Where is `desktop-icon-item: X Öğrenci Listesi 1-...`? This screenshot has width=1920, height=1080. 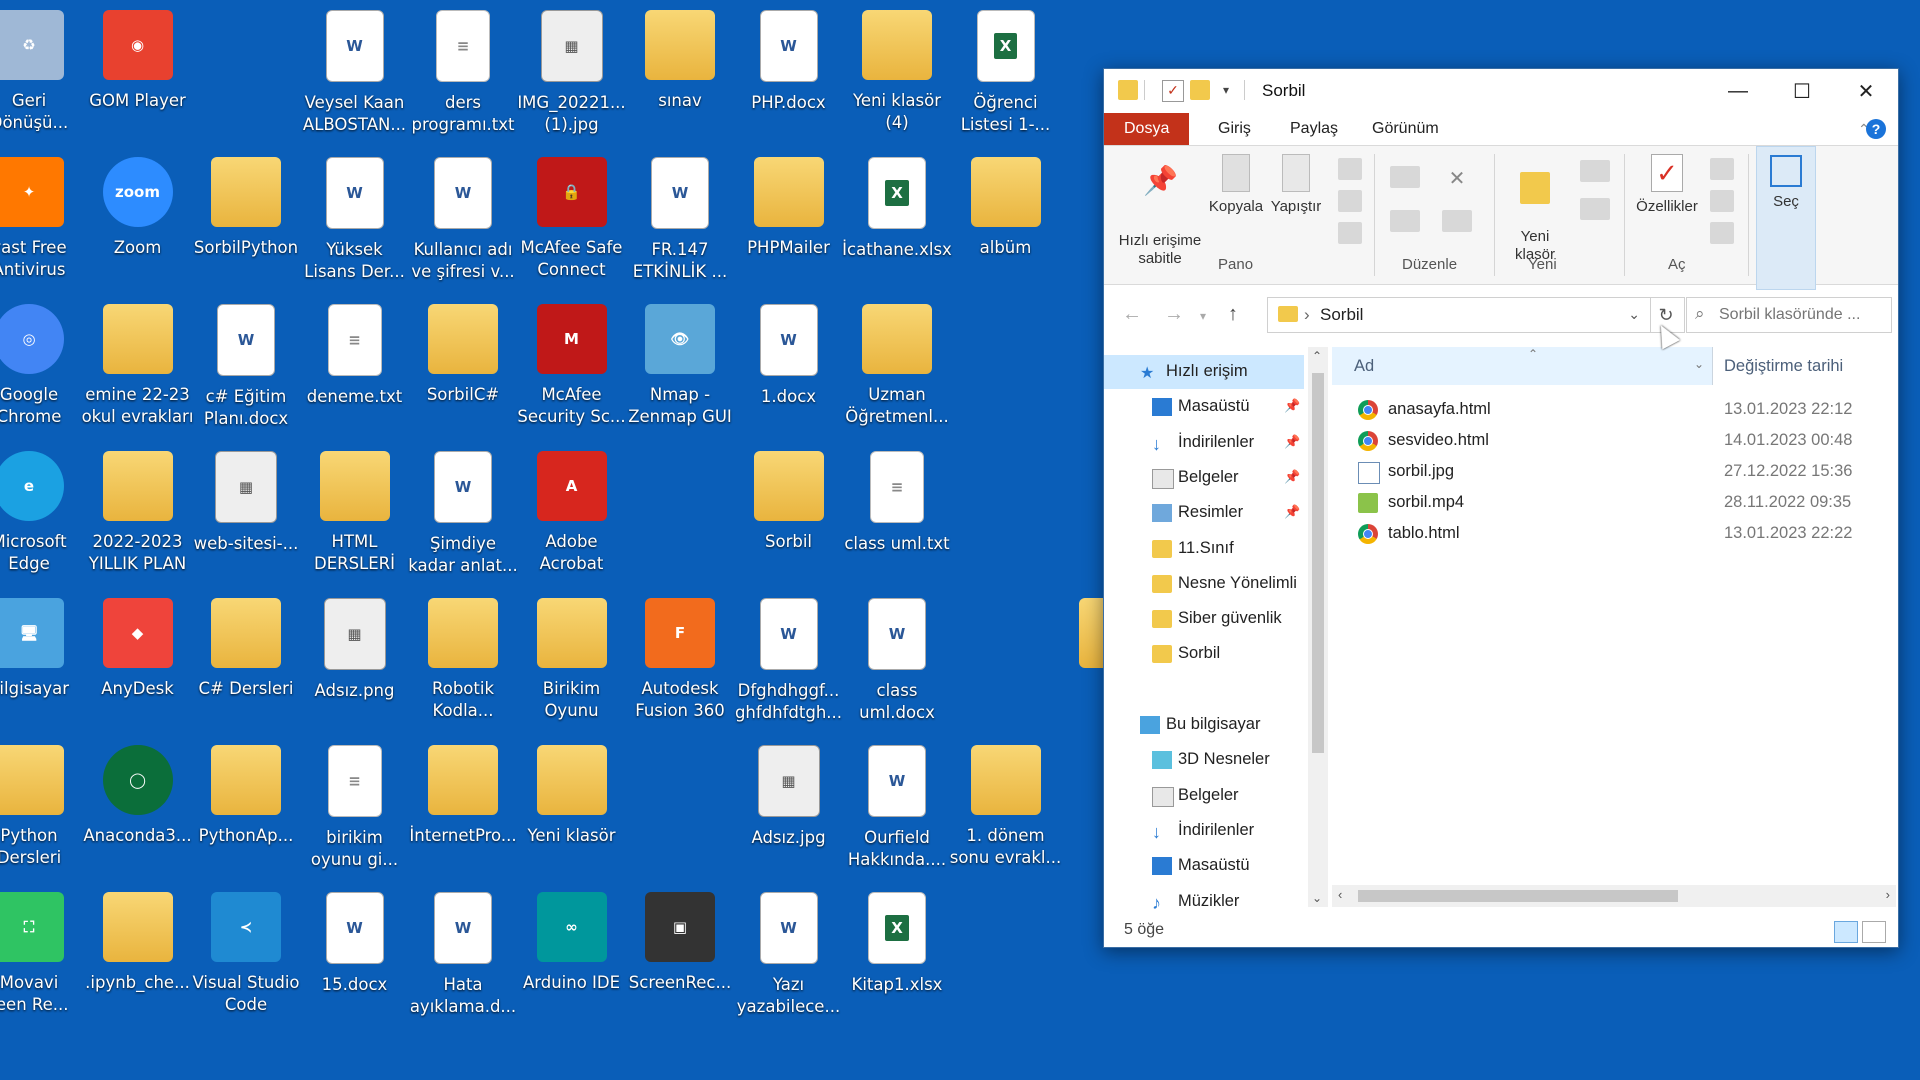
desktop-icon-item: X Öğrenci Listesi 1-... is located at coordinates (1006, 72).